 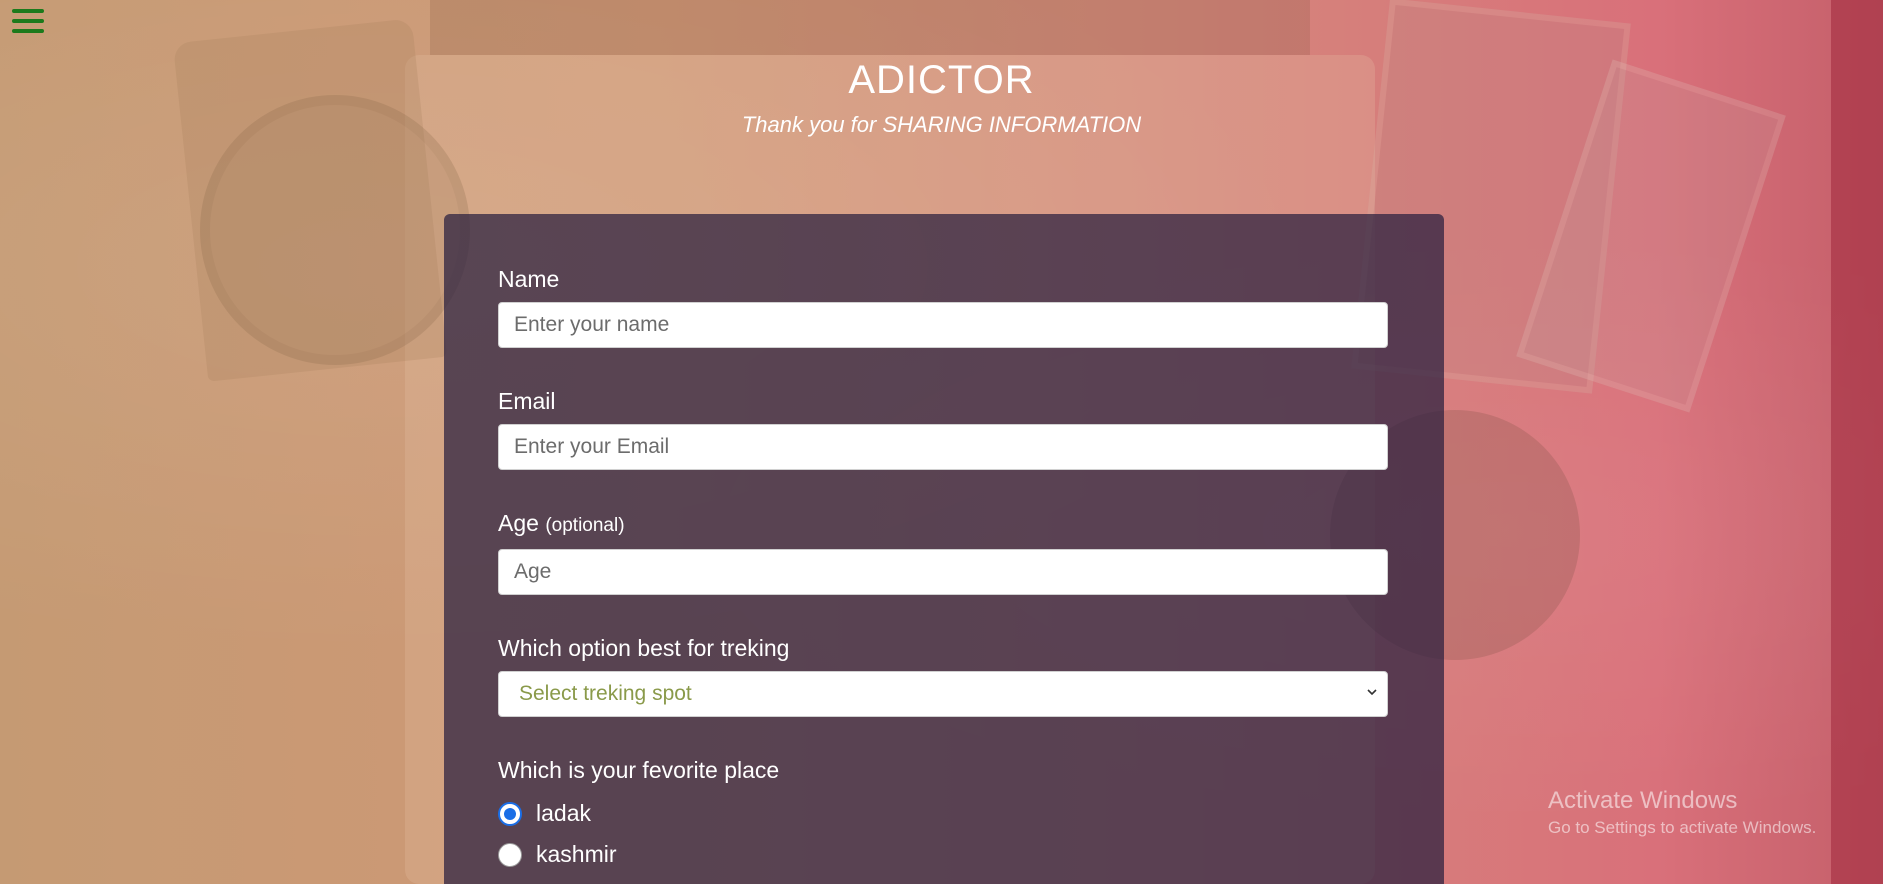 What do you see at coordinates (943, 694) in the screenshot?
I see `trekking-select: Select treking spot` at bounding box center [943, 694].